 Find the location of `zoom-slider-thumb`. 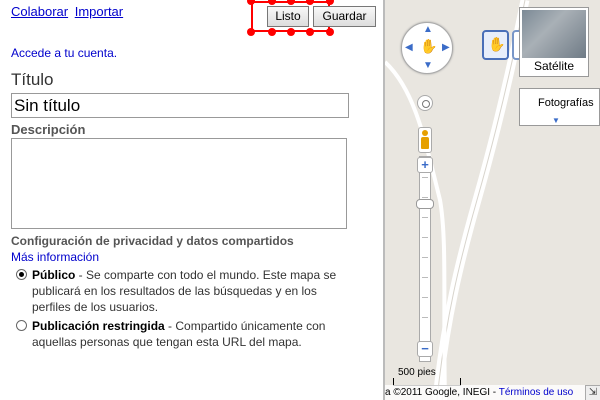

zoom-slider-thumb is located at coordinates (425, 204).